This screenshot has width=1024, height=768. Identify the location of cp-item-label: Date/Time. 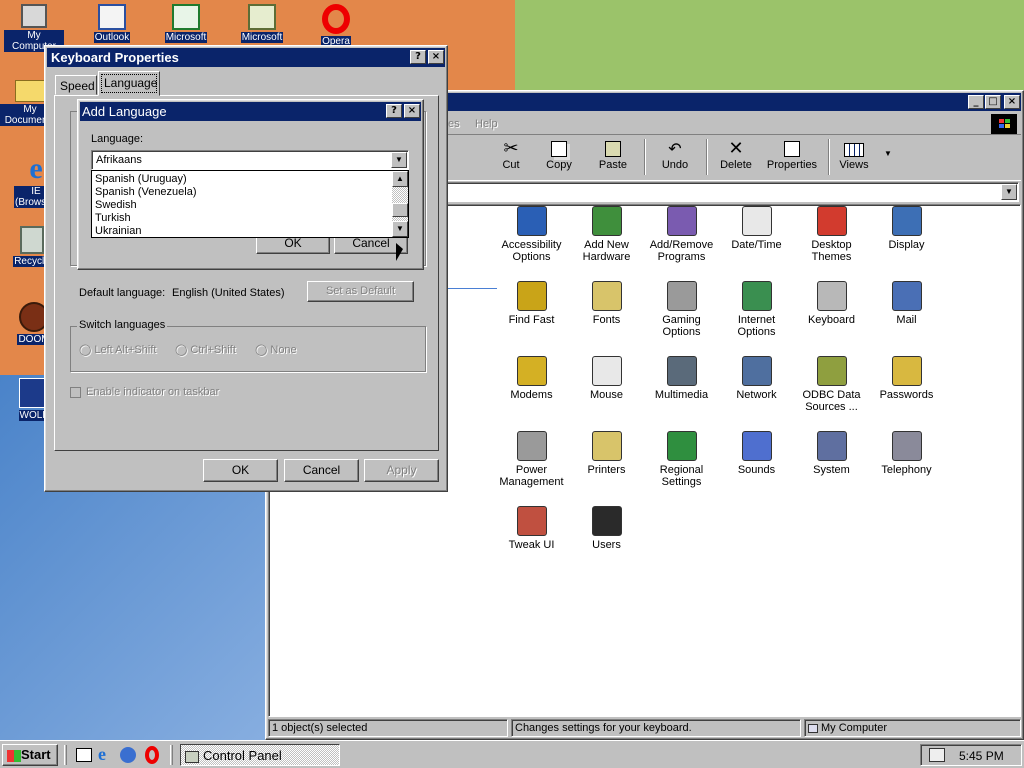
(756, 245).